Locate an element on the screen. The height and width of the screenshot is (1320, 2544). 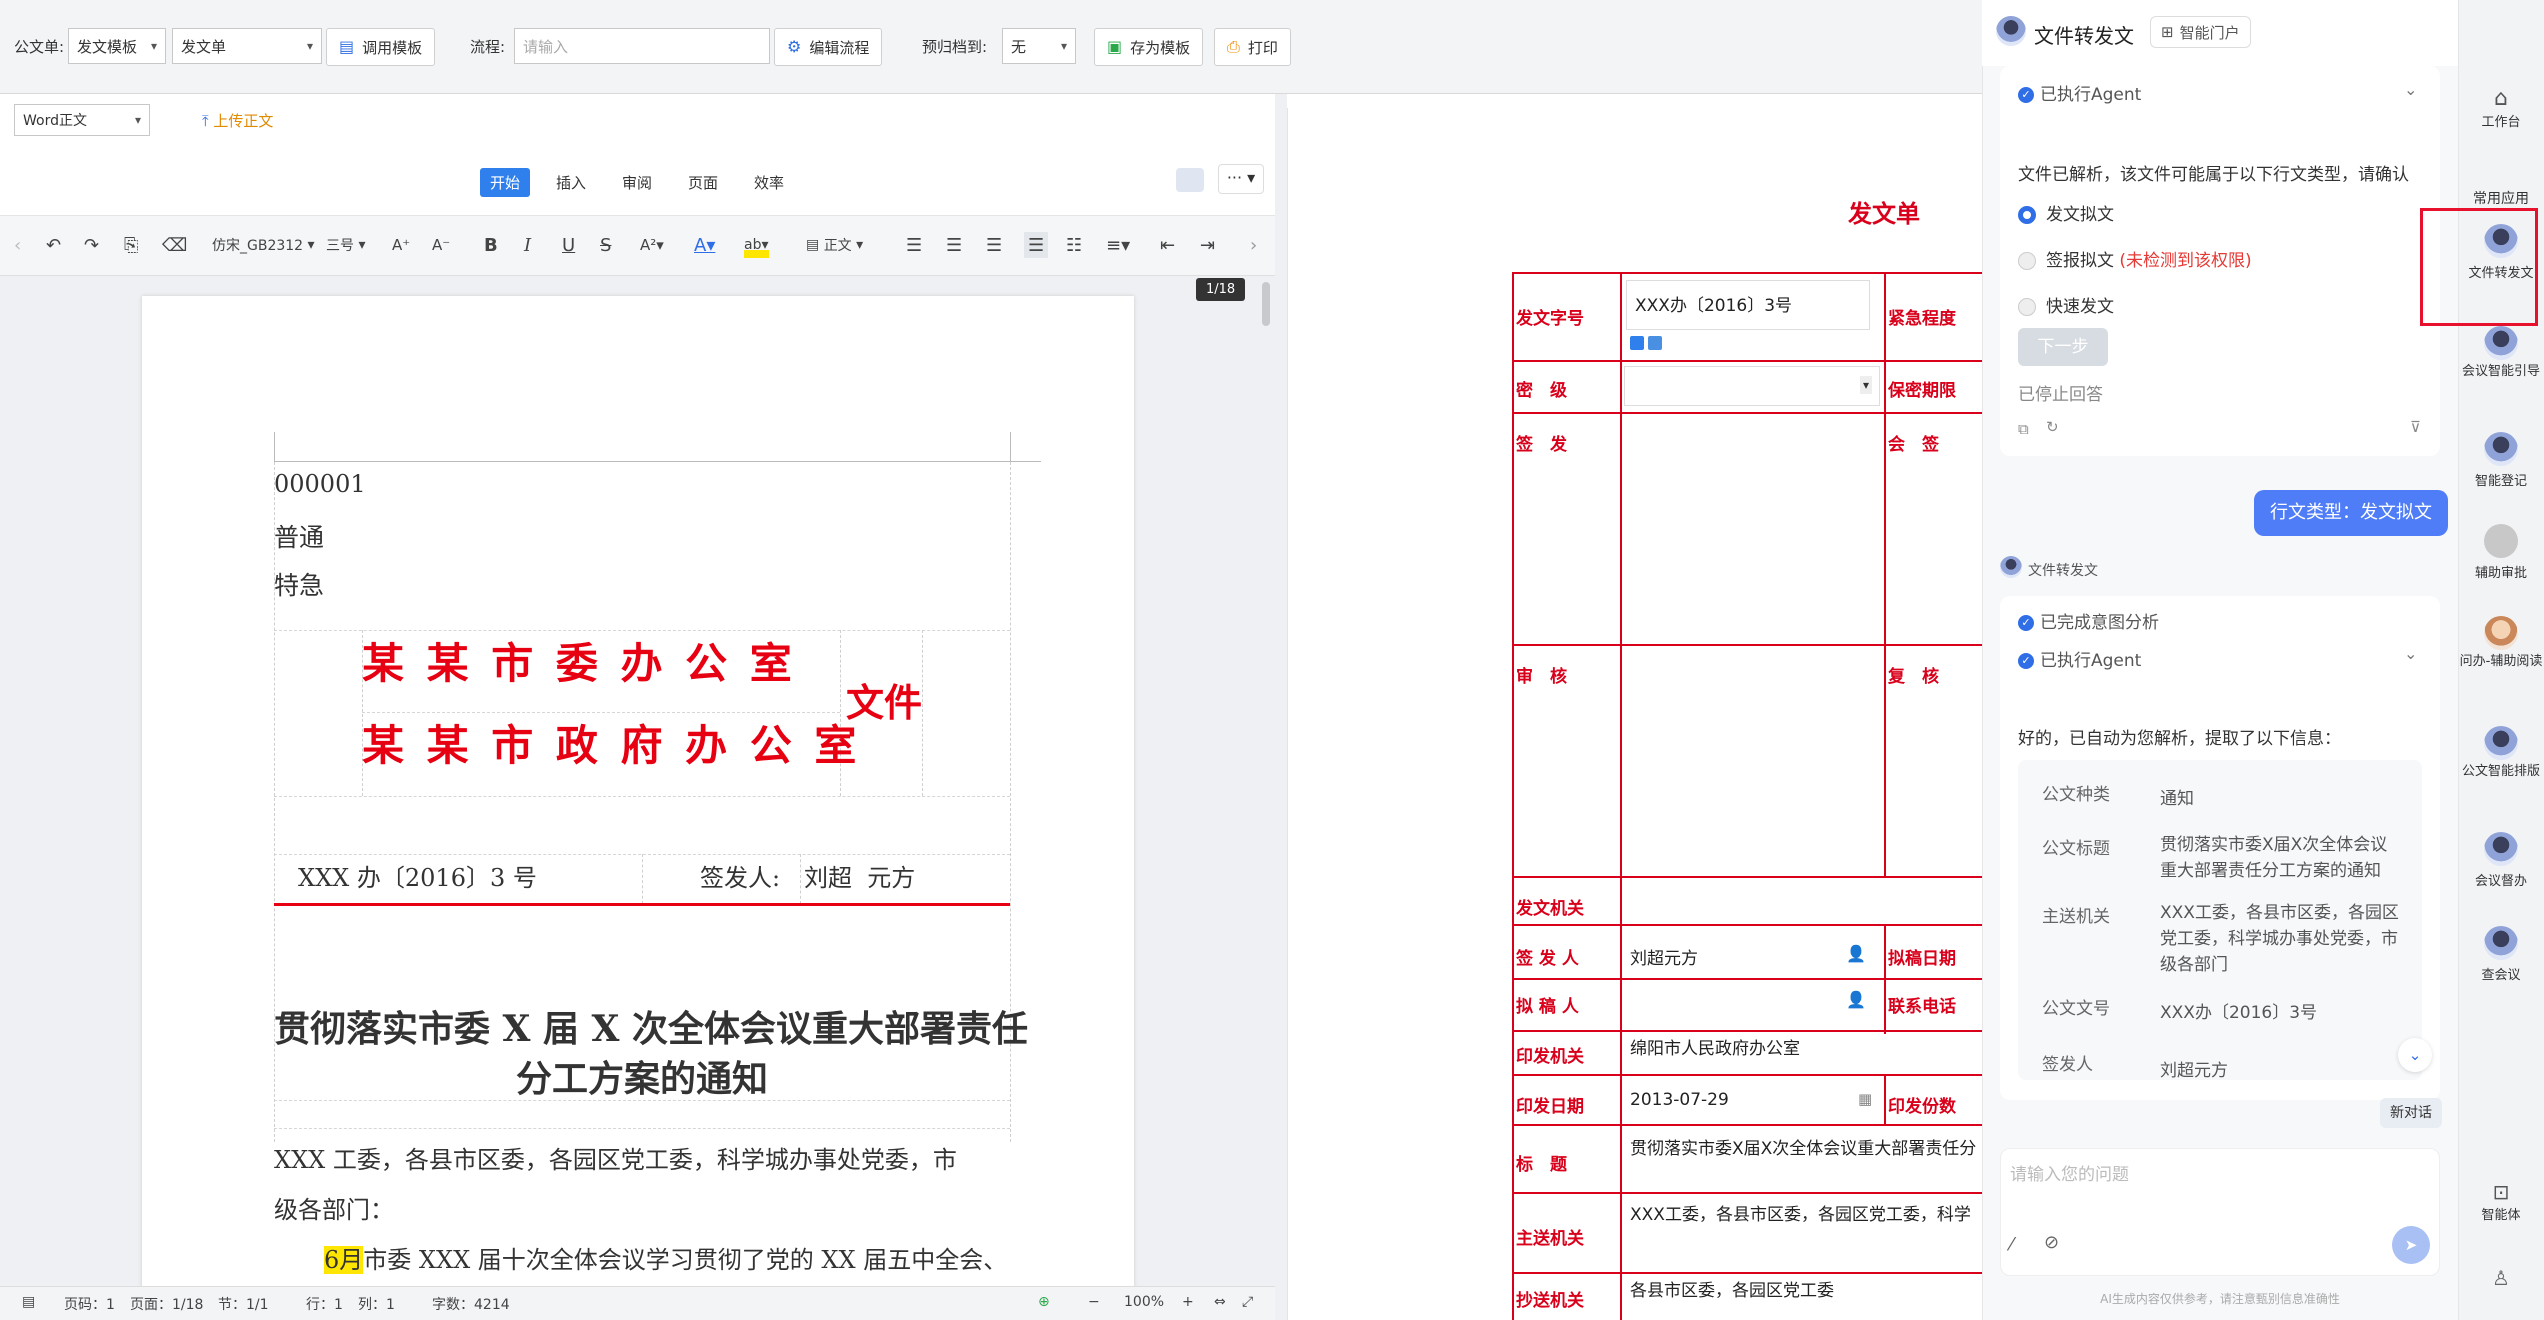
print-org-value: 绵阳市人民政府办公室 is located at coordinates (1715, 1046).